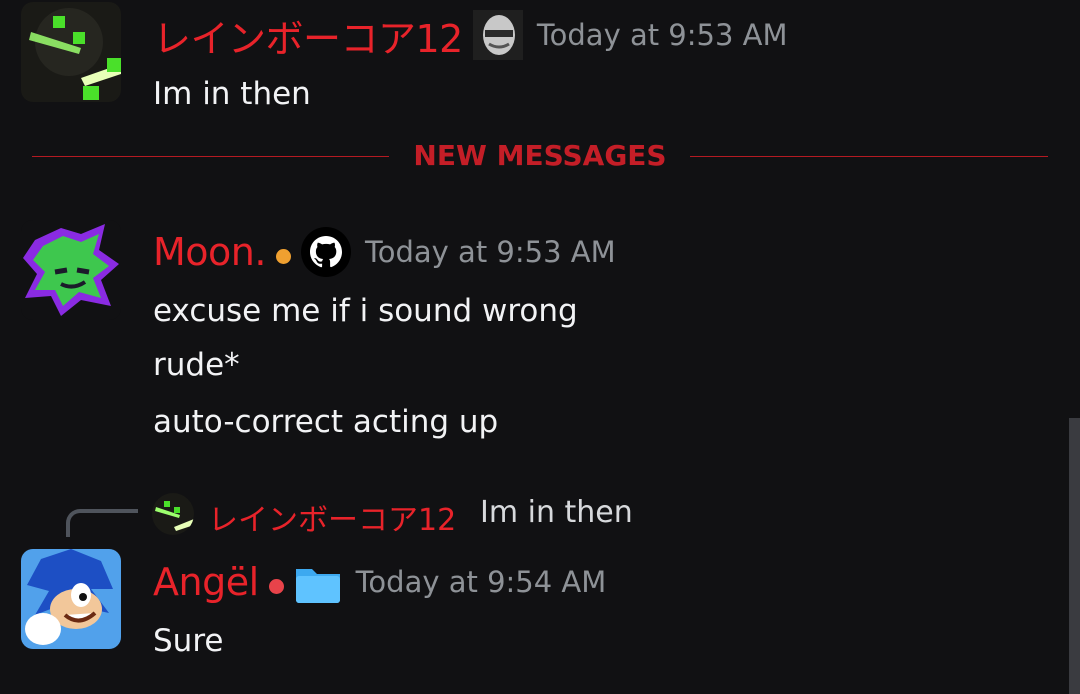 The height and width of the screenshot is (694, 1080). Describe the element at coordinates (365, 311) in the screenshot. I see `message-text: excuse me if i sound wrong` at that location.